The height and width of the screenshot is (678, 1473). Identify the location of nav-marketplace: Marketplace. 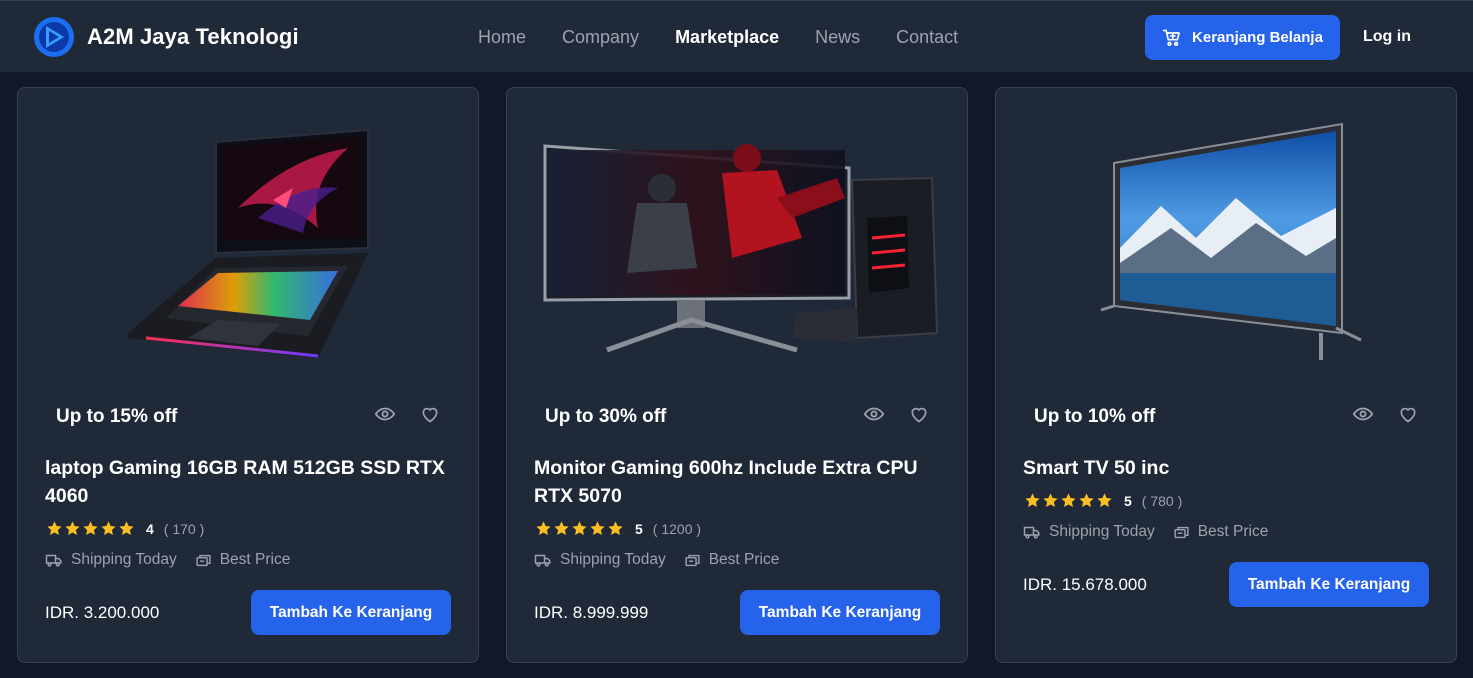
(727, 37).